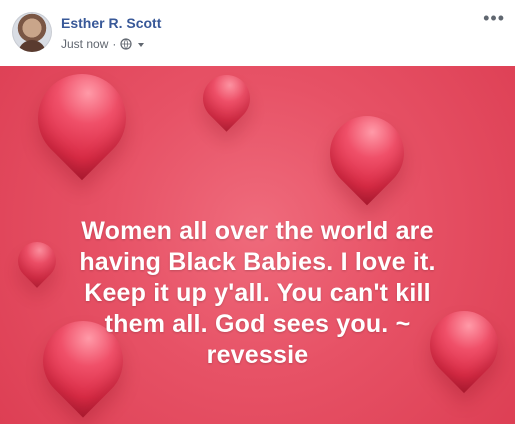 This screenshot has width=515, height=424. I want to click on post-timestamp: Just now, so click(84, 44).